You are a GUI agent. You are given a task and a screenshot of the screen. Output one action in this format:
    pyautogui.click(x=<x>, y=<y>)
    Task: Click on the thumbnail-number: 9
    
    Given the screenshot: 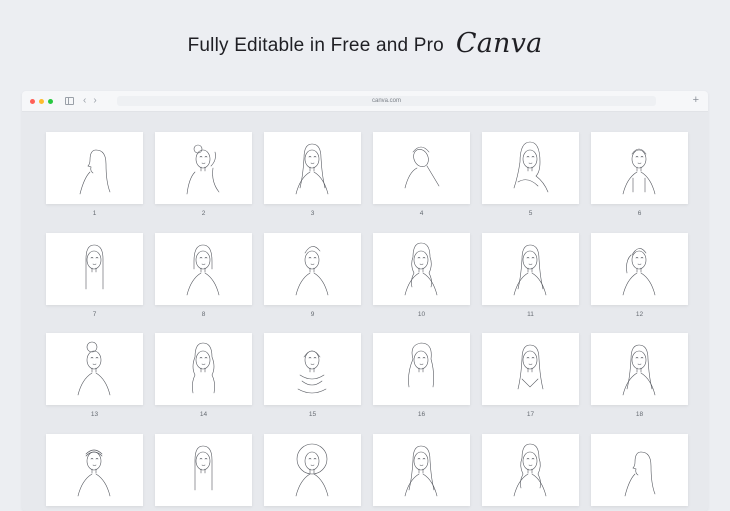 What is the action you would take?
    pyautogui.click(x=312, y=314)
    